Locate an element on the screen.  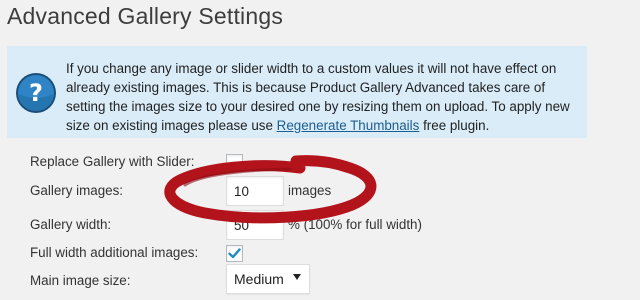
gallery-images-input is located at coordinates (255, 191).